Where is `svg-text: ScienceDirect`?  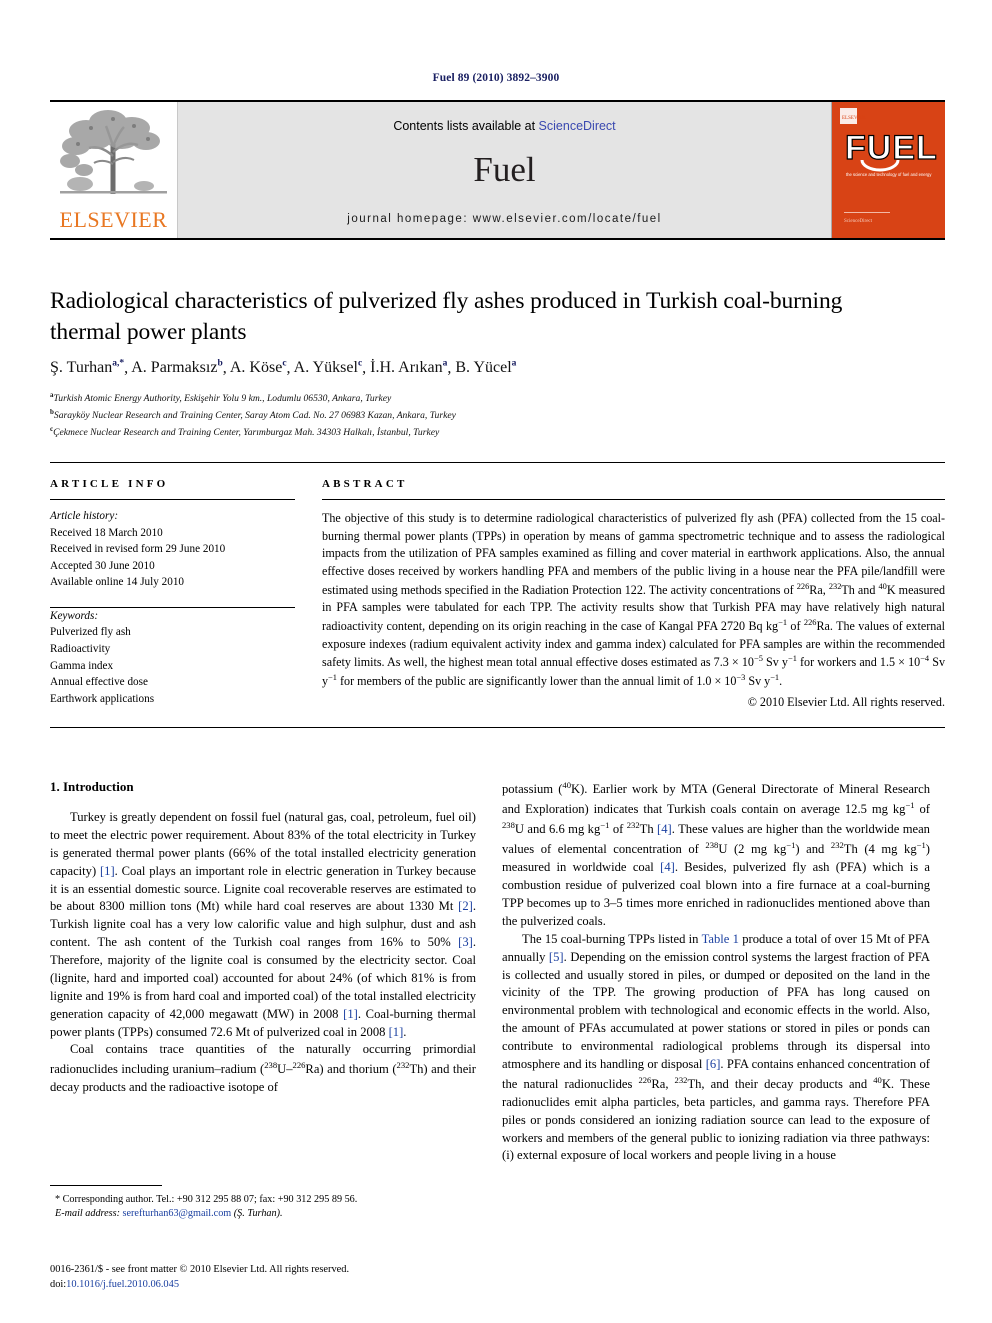
svg-text: ScienceDirect is located at coordinates (858, 221).